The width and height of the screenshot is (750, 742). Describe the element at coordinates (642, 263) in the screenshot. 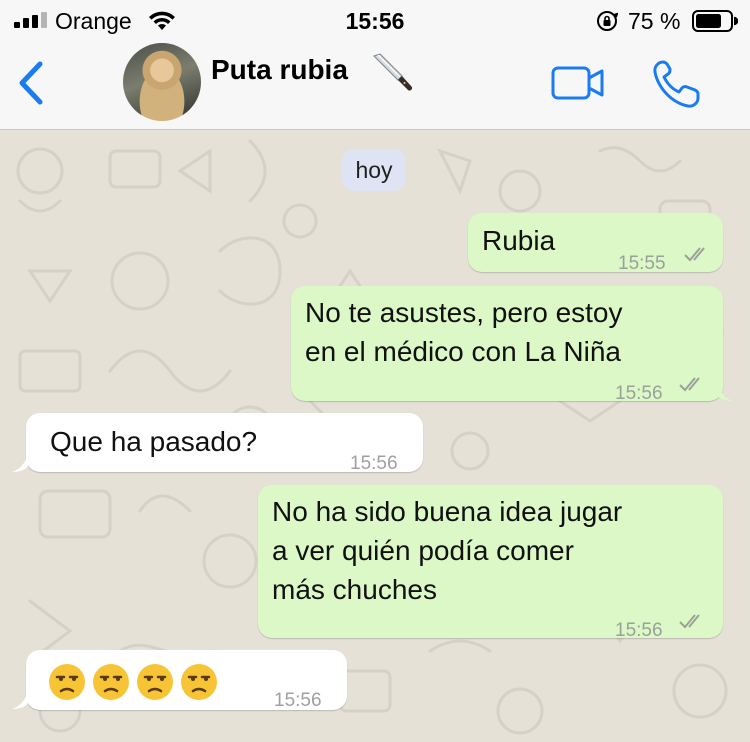

I see `message-time: 15:55` at that location.